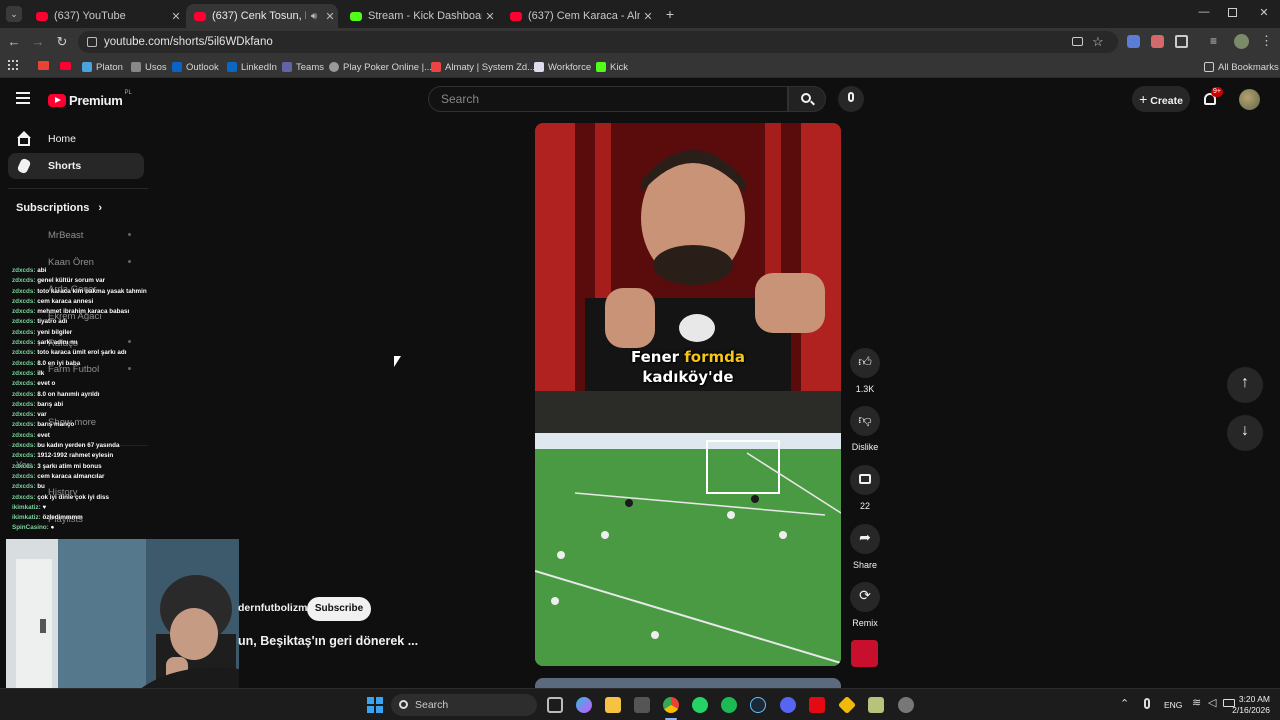  I want to click on remix-action: ⟳ Remix, so click(865, 605).